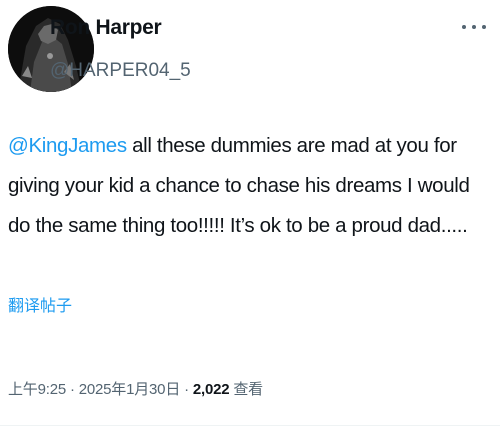 The height and width of the screenshot is (440, 500). Describe the element at coordinates (67, 145) in the screenshot. I see `mention-link: @KingJames` at that location.